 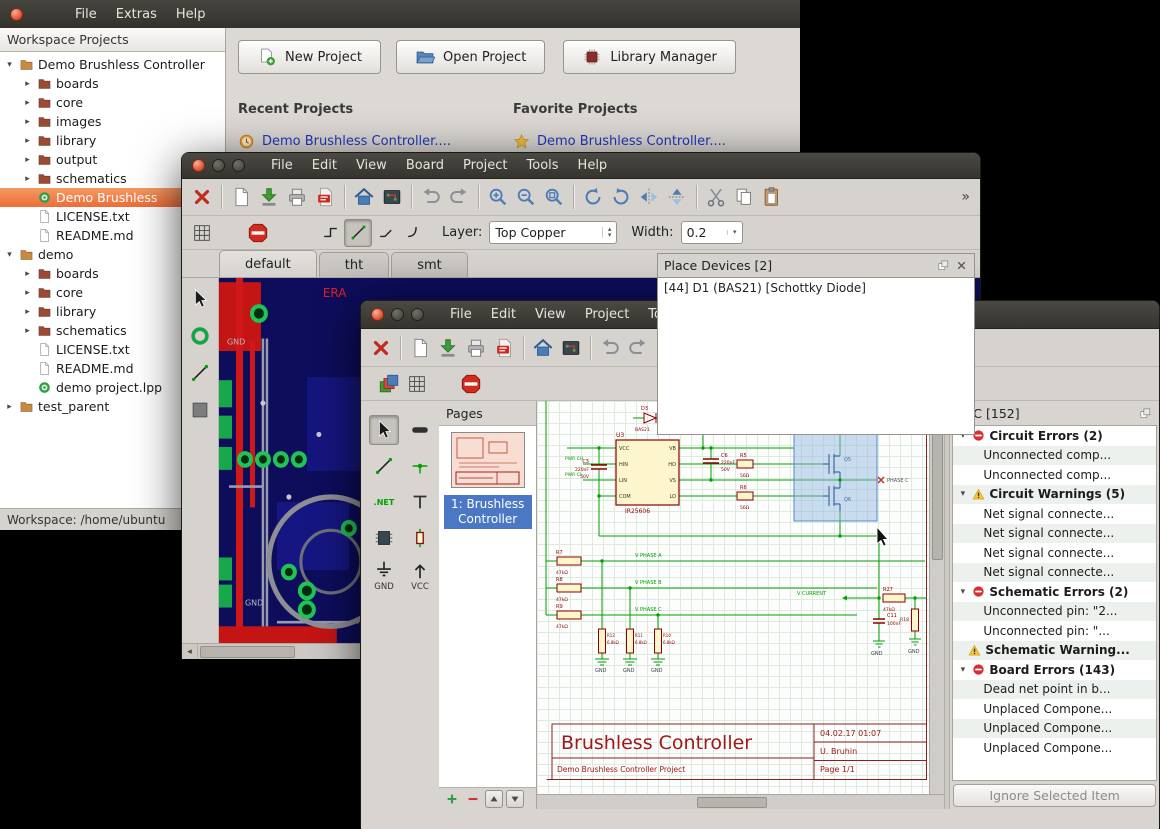 I want to click on selection-box, so click(x=835, y=473).